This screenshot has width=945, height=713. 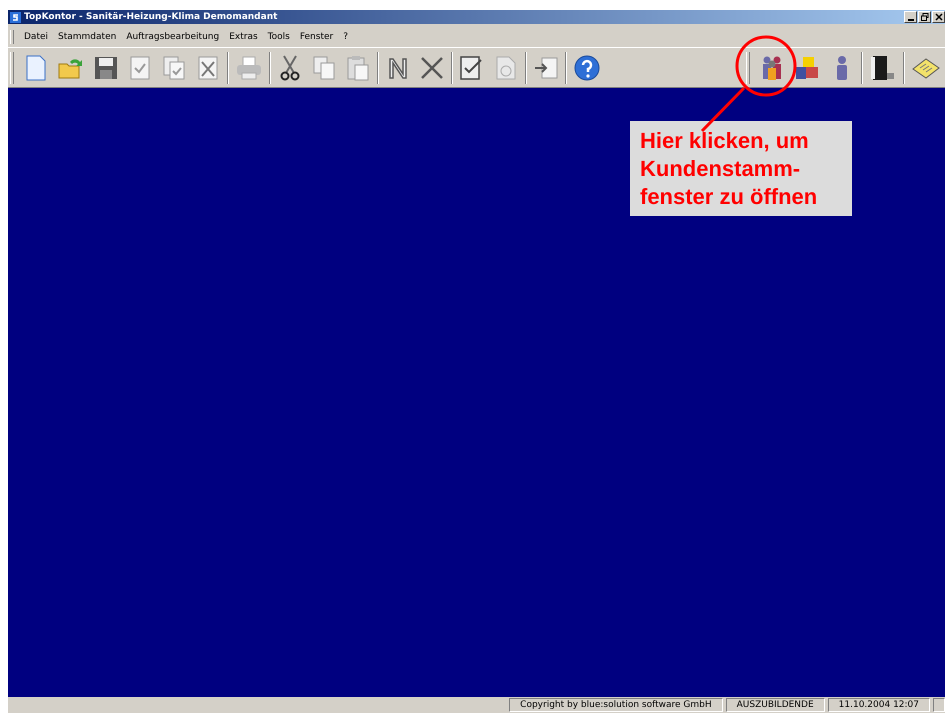 I want to click on minimize-button, so click(x=910, y=17).